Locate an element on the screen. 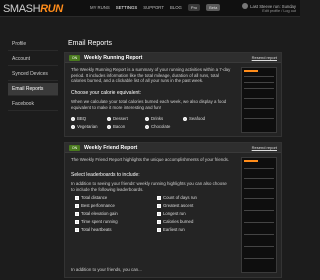 This screenshot has height=280, width=320. leaderboard-option: Calories burned is located at coordinates (196, 221).